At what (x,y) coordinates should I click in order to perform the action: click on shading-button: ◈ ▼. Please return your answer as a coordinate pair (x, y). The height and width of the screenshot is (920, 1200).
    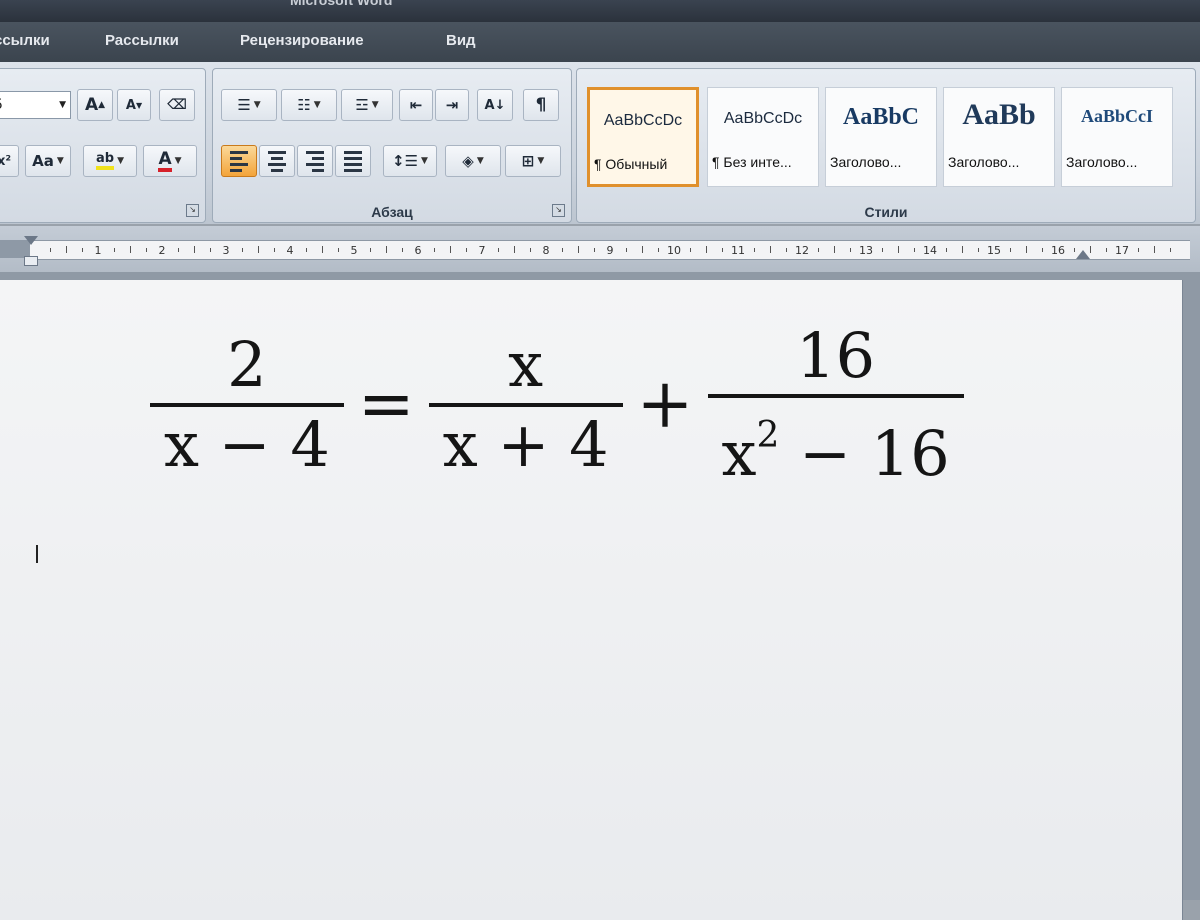
    Looking at the image, I should click on (473, 161).